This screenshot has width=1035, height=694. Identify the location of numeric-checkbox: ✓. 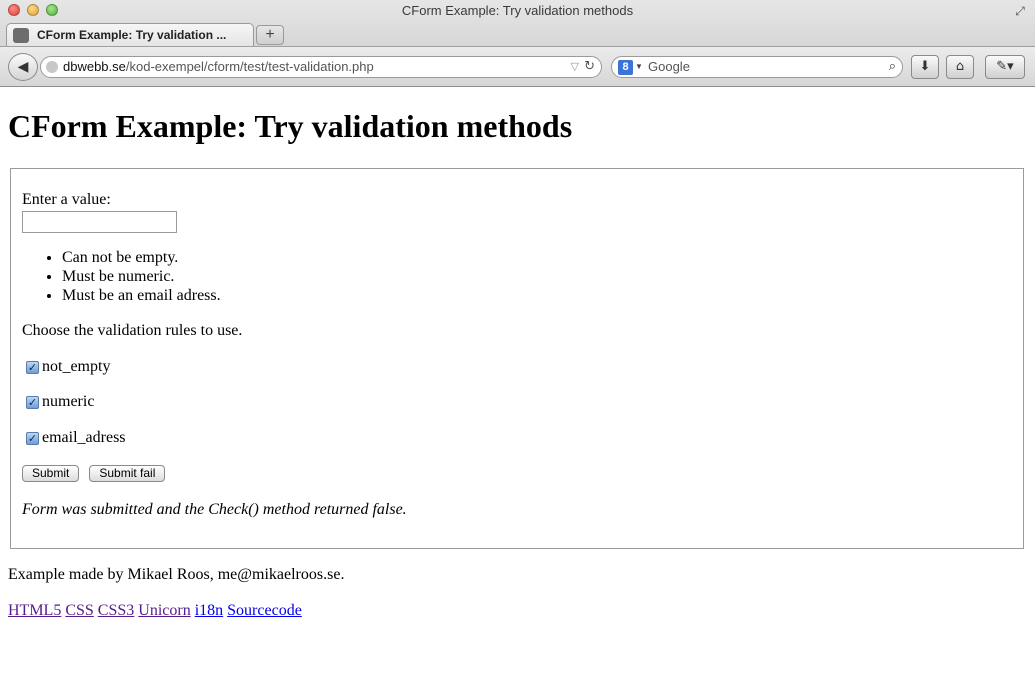
(32, 402).